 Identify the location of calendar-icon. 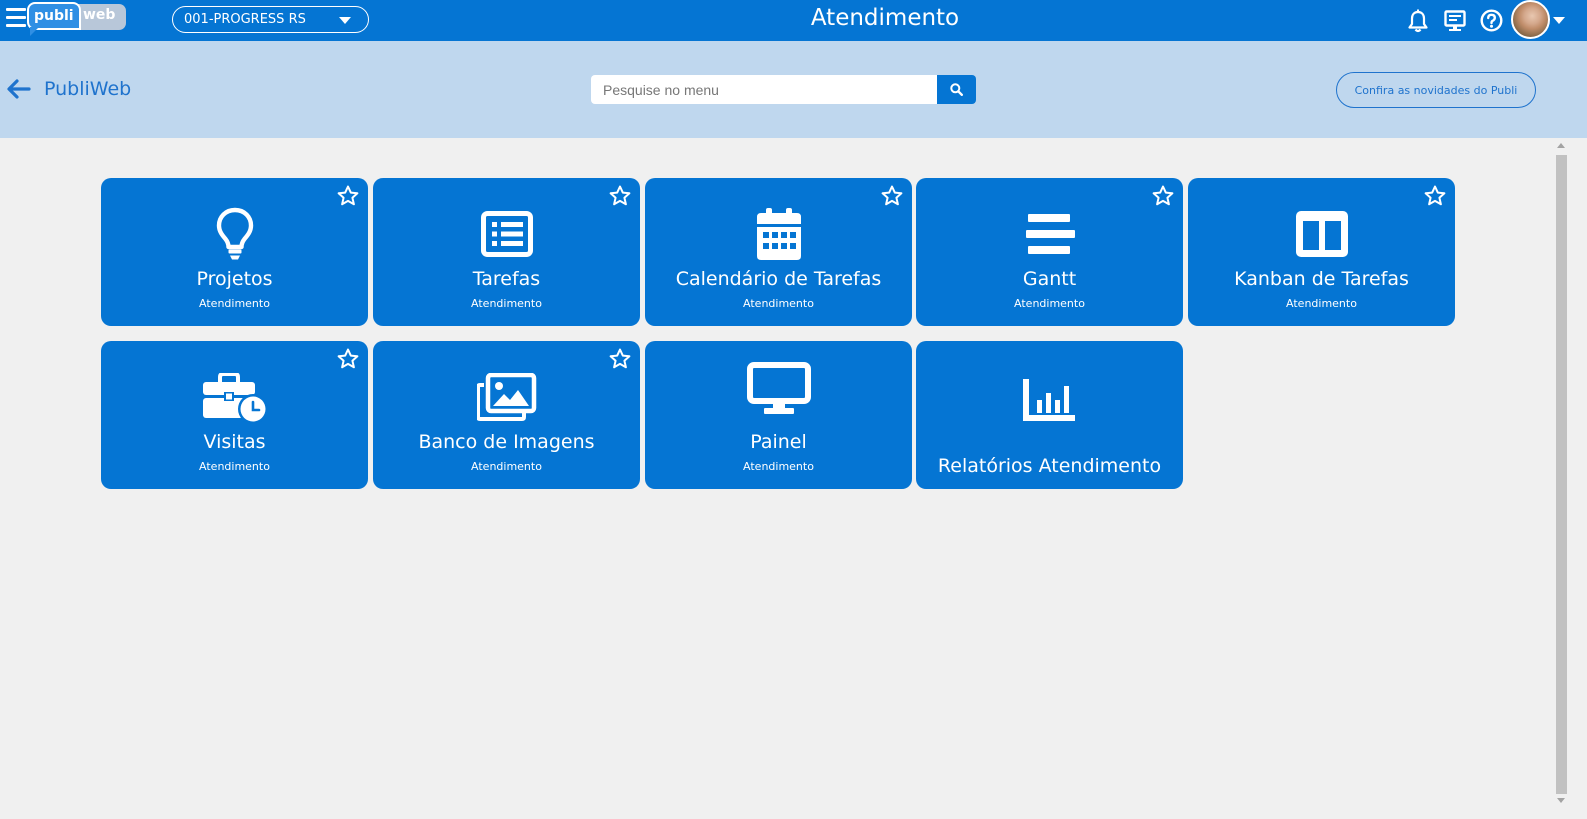
(778, 234).